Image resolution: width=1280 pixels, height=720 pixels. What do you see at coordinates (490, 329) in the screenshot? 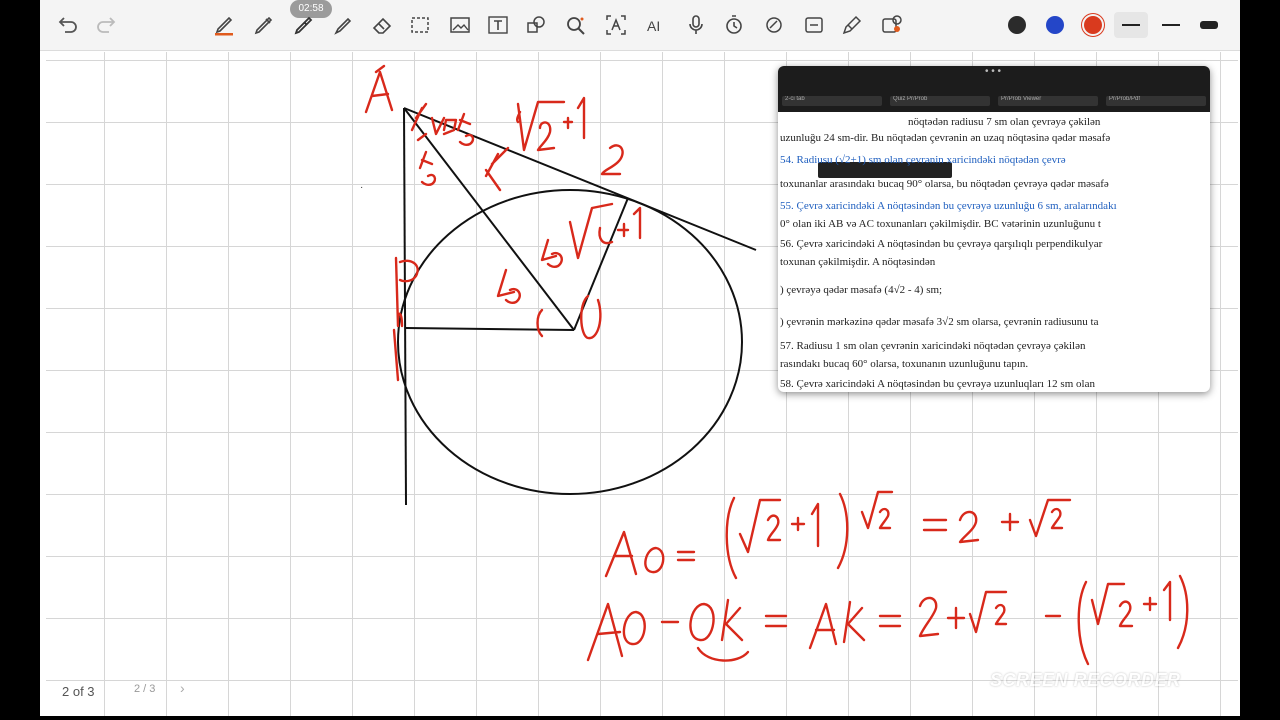
I see `radius-ob` at bounding box center [490, 329].